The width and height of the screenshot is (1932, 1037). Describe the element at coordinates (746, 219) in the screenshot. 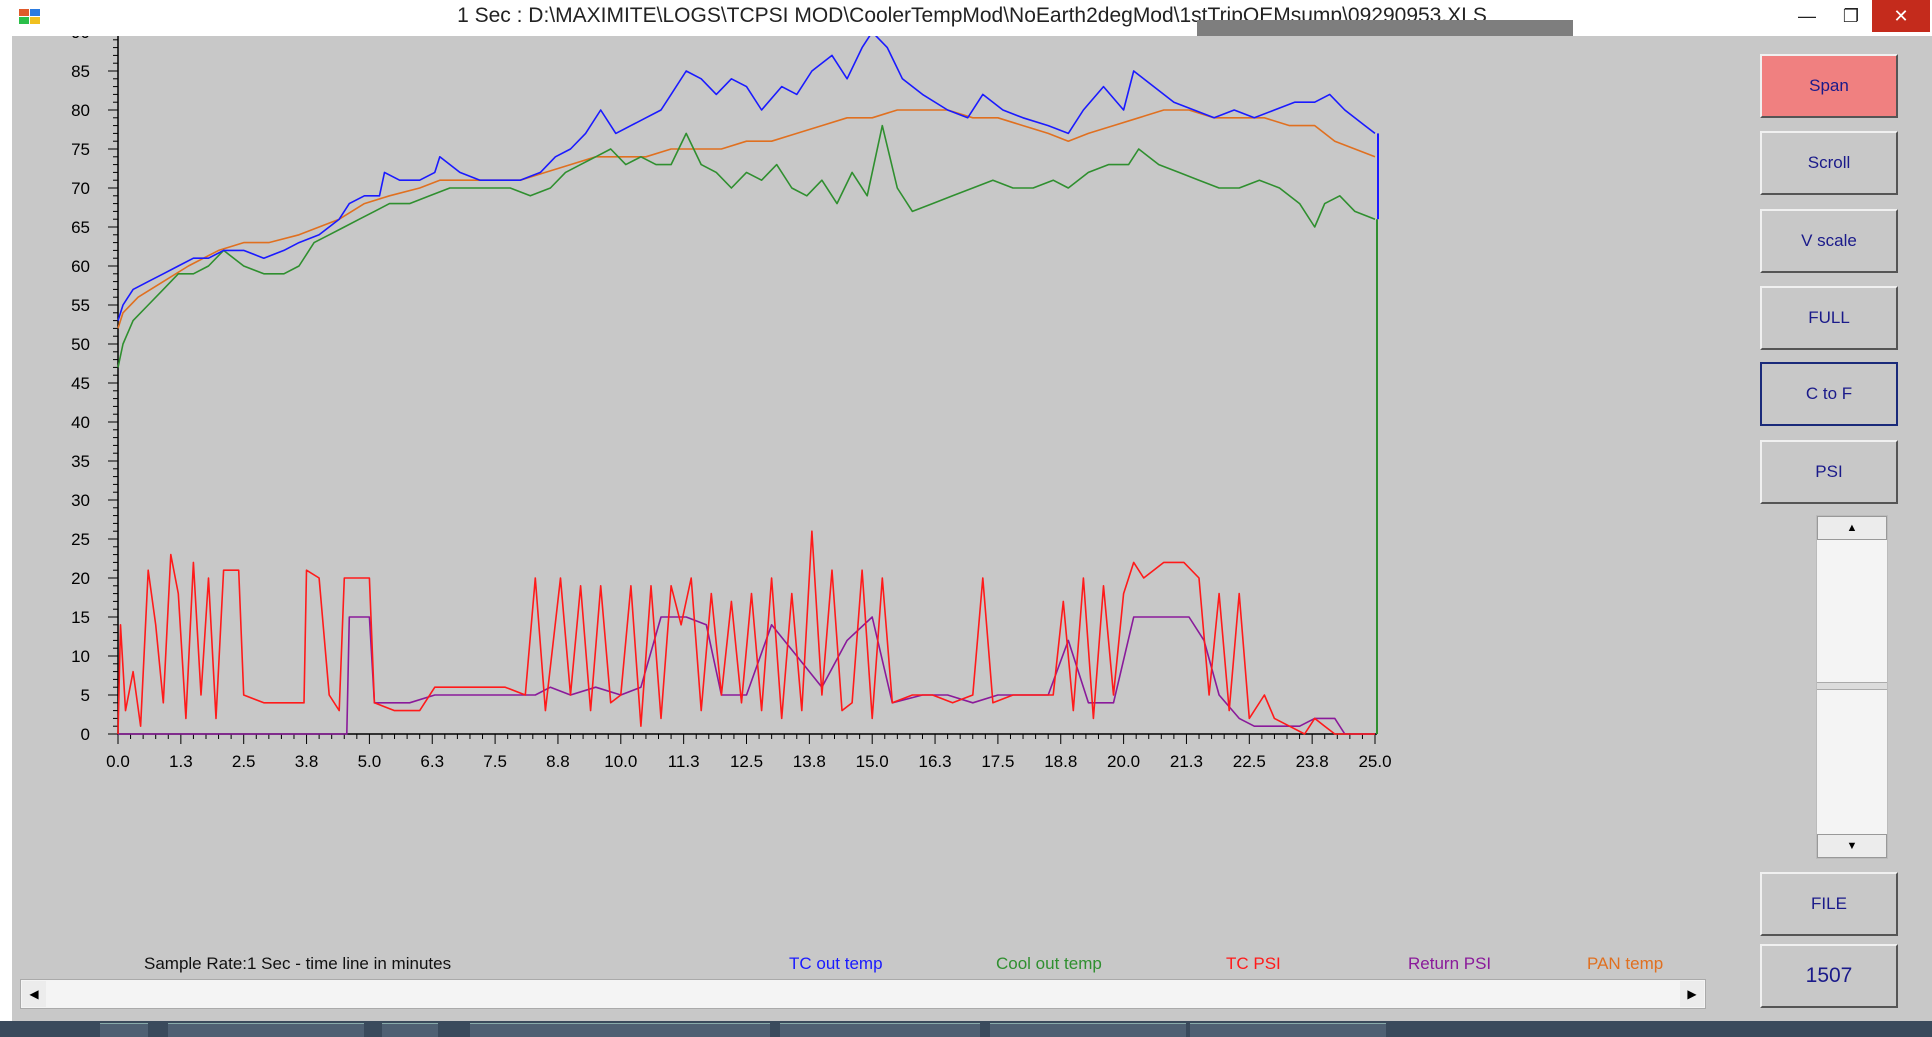

I see `series-line-pan-temp` at that location.